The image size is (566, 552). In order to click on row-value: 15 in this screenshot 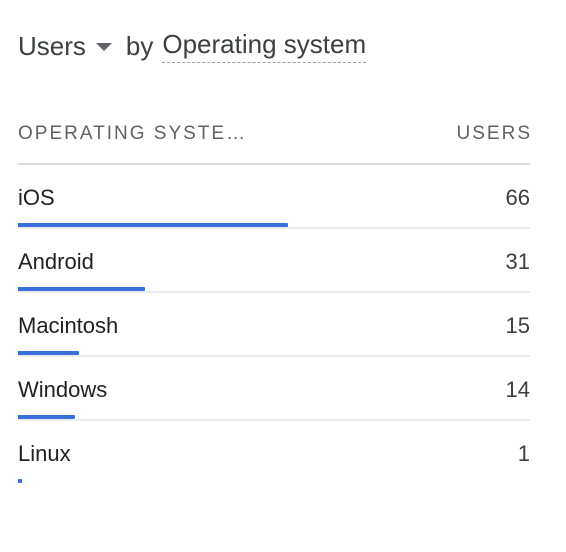, I will do `click(517, 325)`.